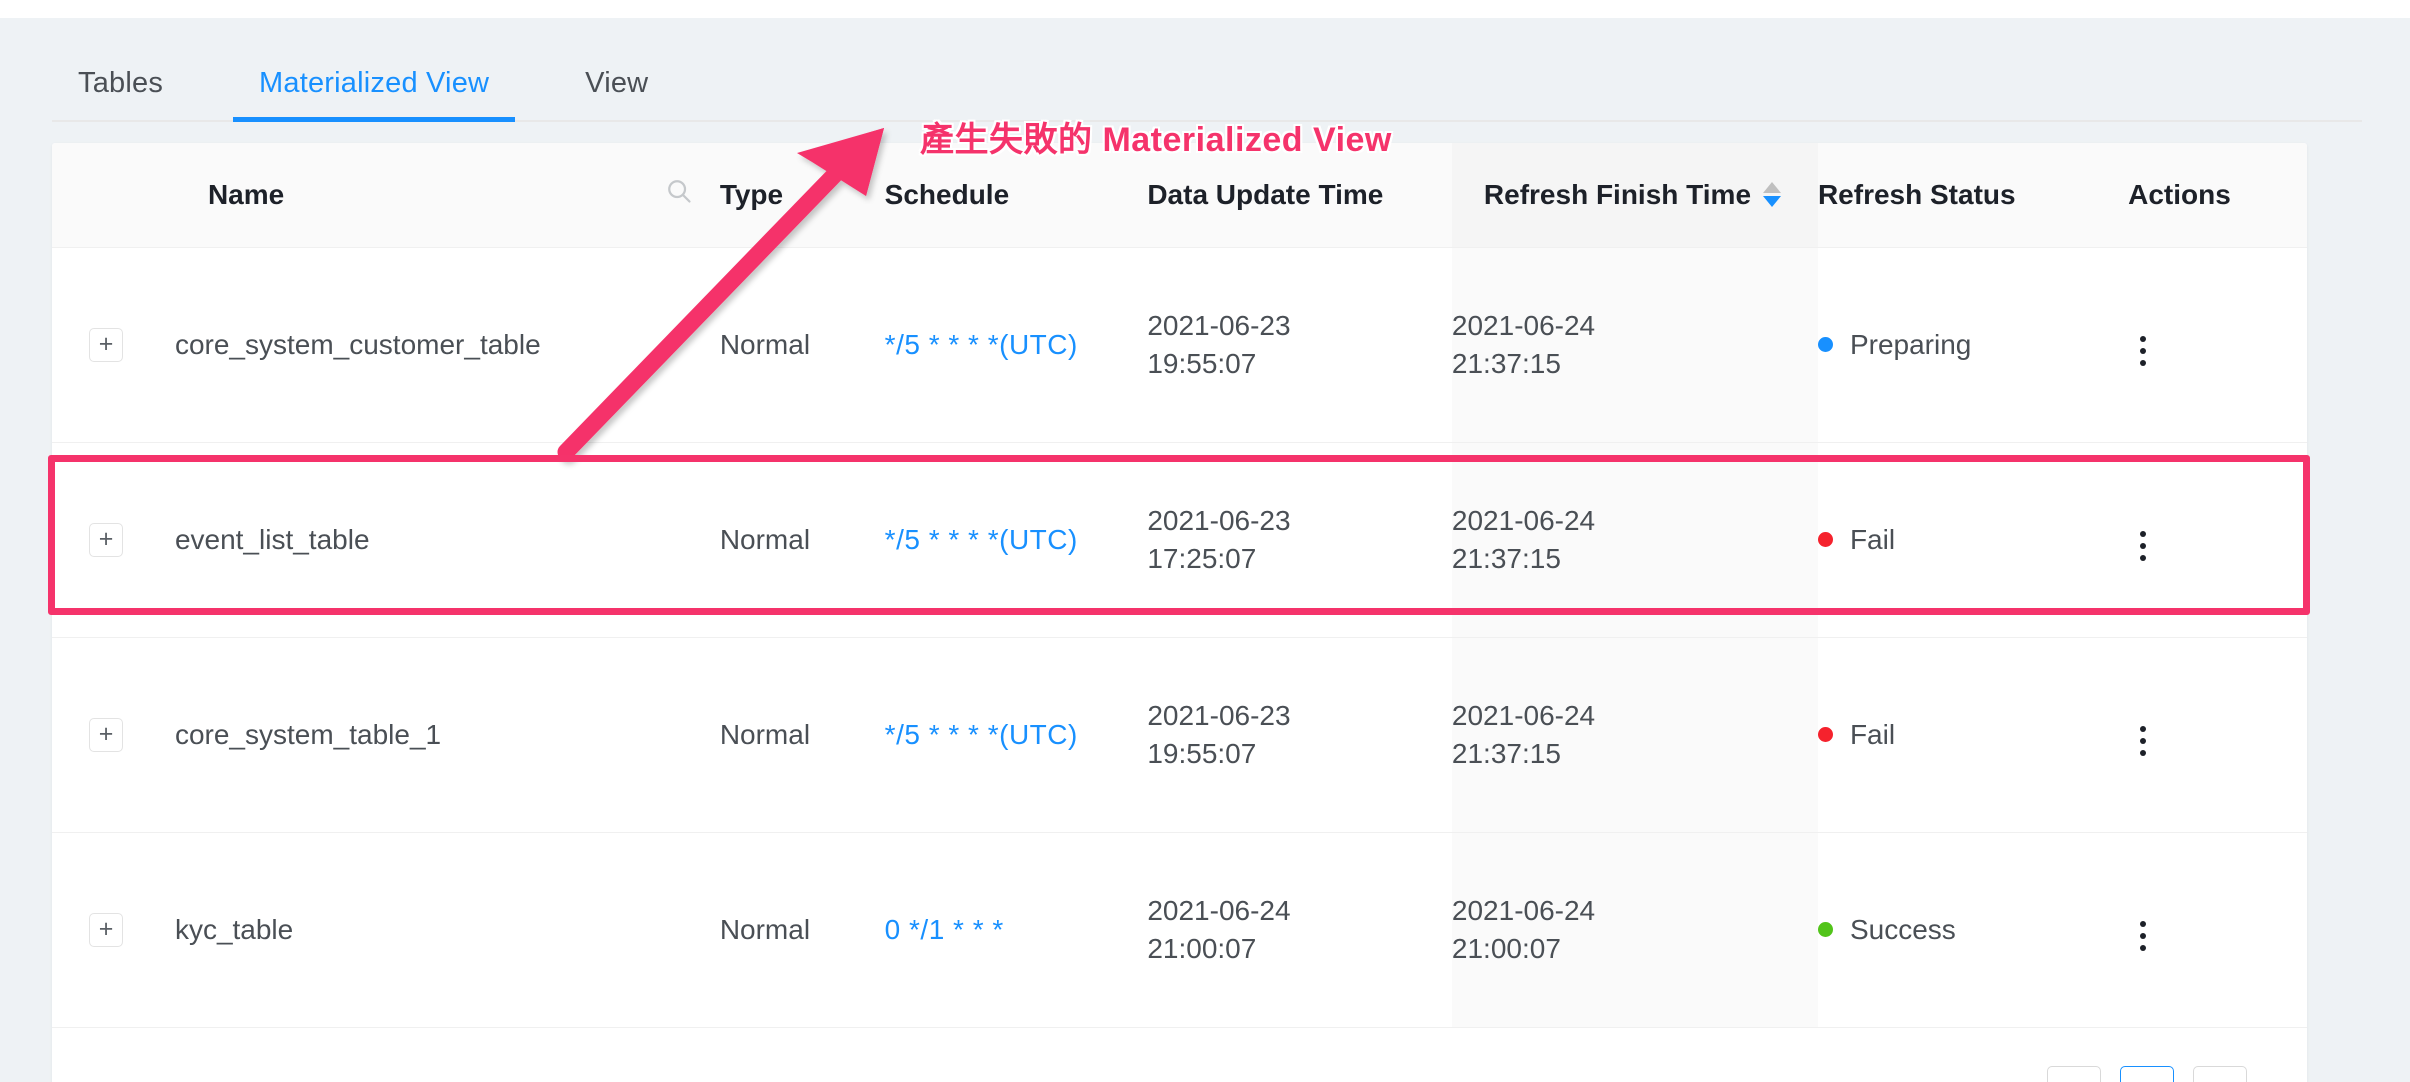  I want to click on tab-bar-wrapper: Tables Materialized View View, so click(1207, 70).